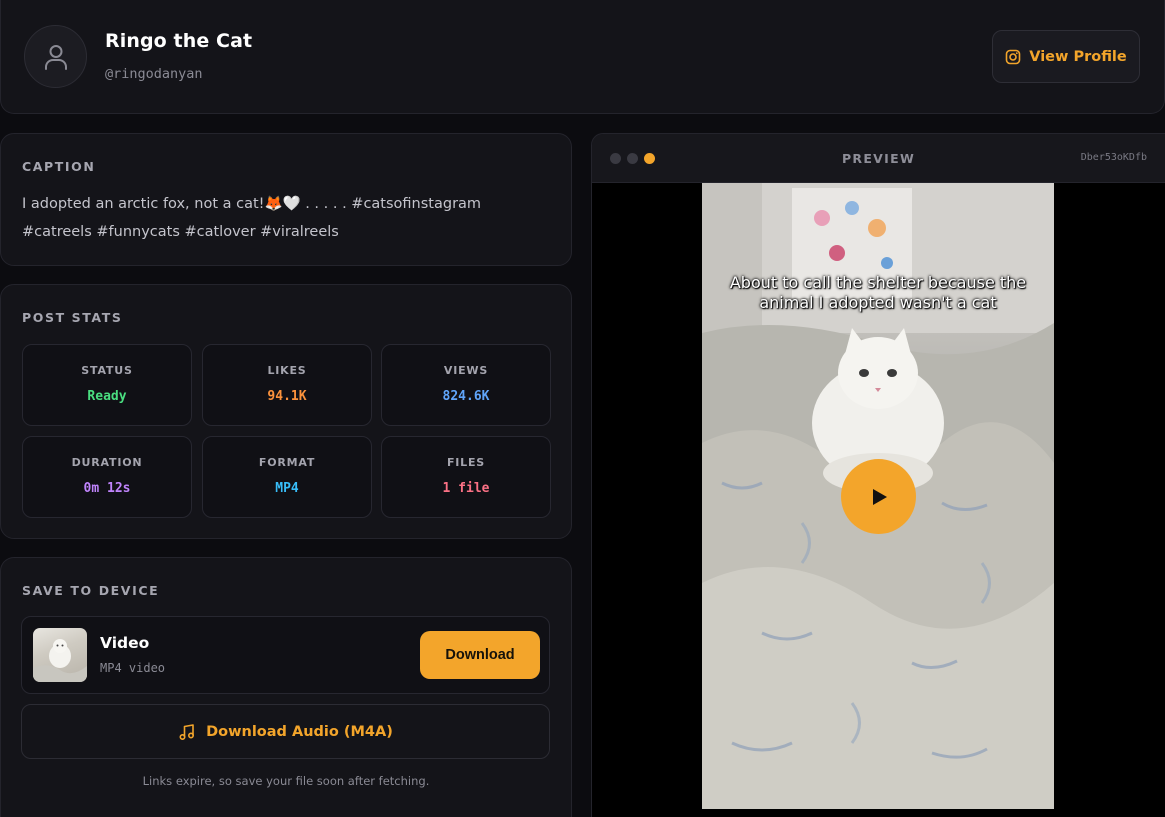  I want to click on view-profile-button: View Profile, so click(1066, 56).